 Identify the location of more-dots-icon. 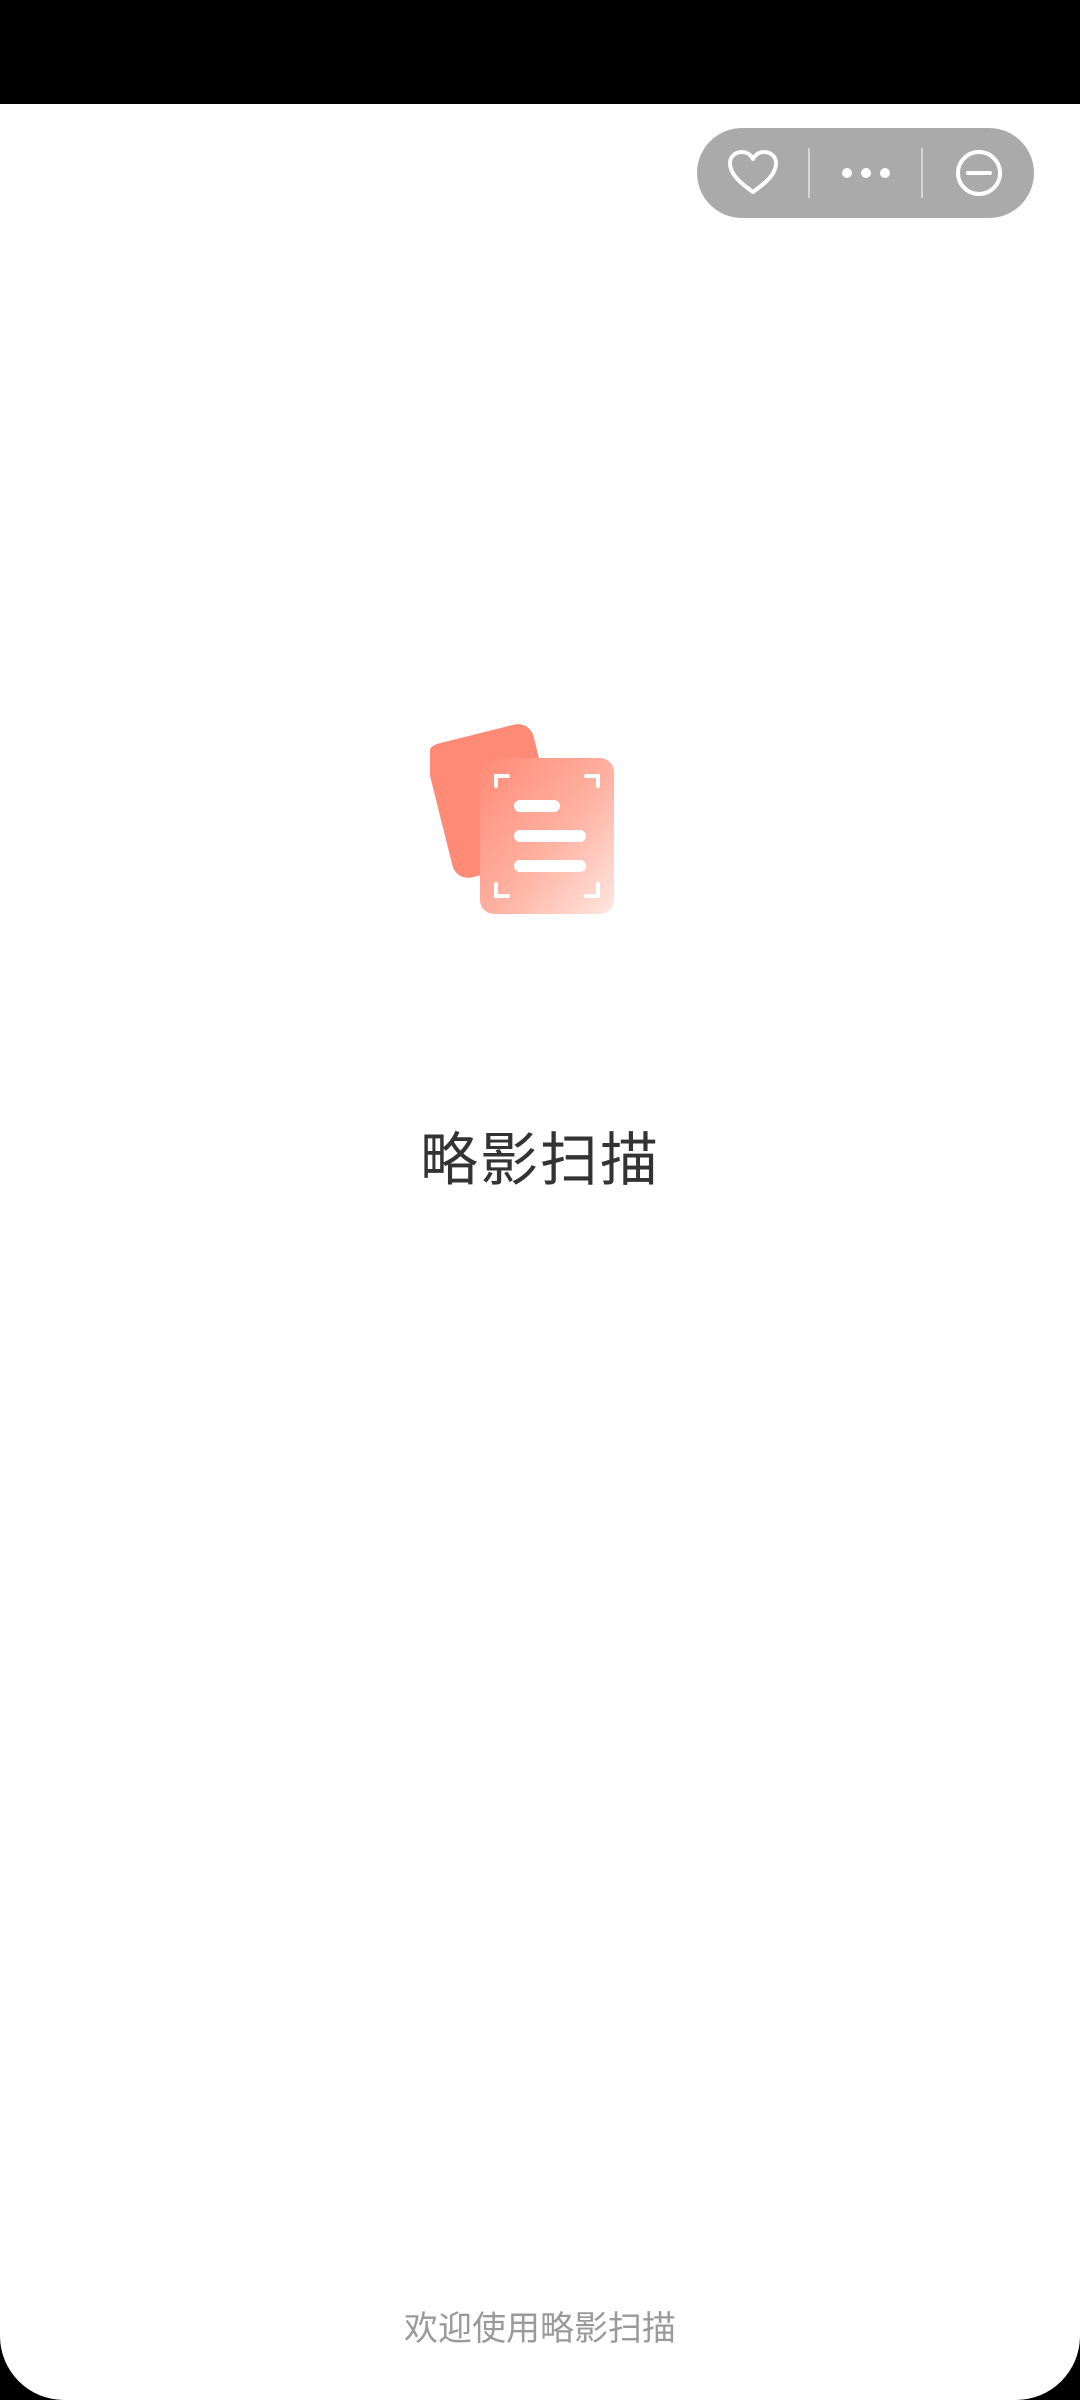
(865, 173).